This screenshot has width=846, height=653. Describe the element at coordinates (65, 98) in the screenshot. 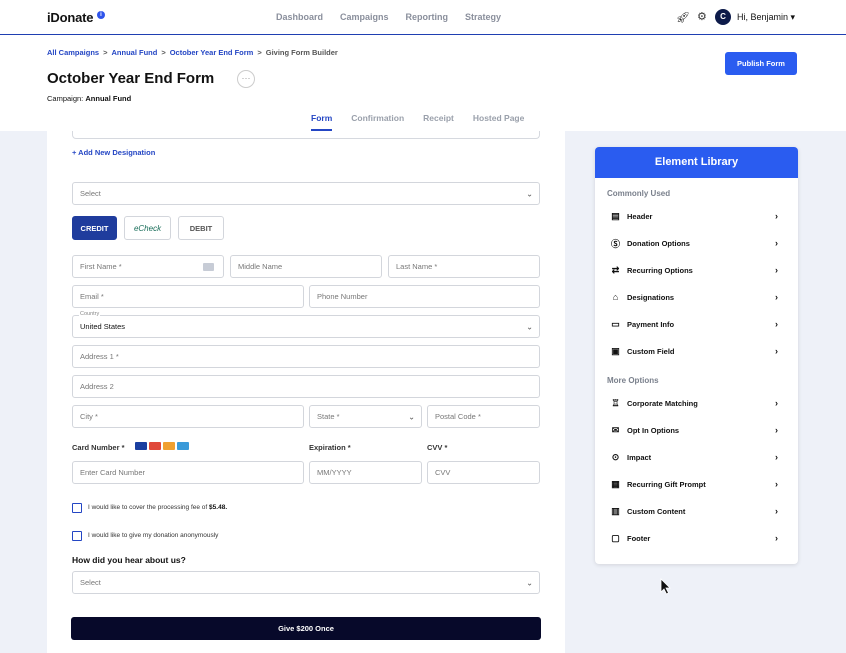

I see `campaign-label: Campaign:` at that location.